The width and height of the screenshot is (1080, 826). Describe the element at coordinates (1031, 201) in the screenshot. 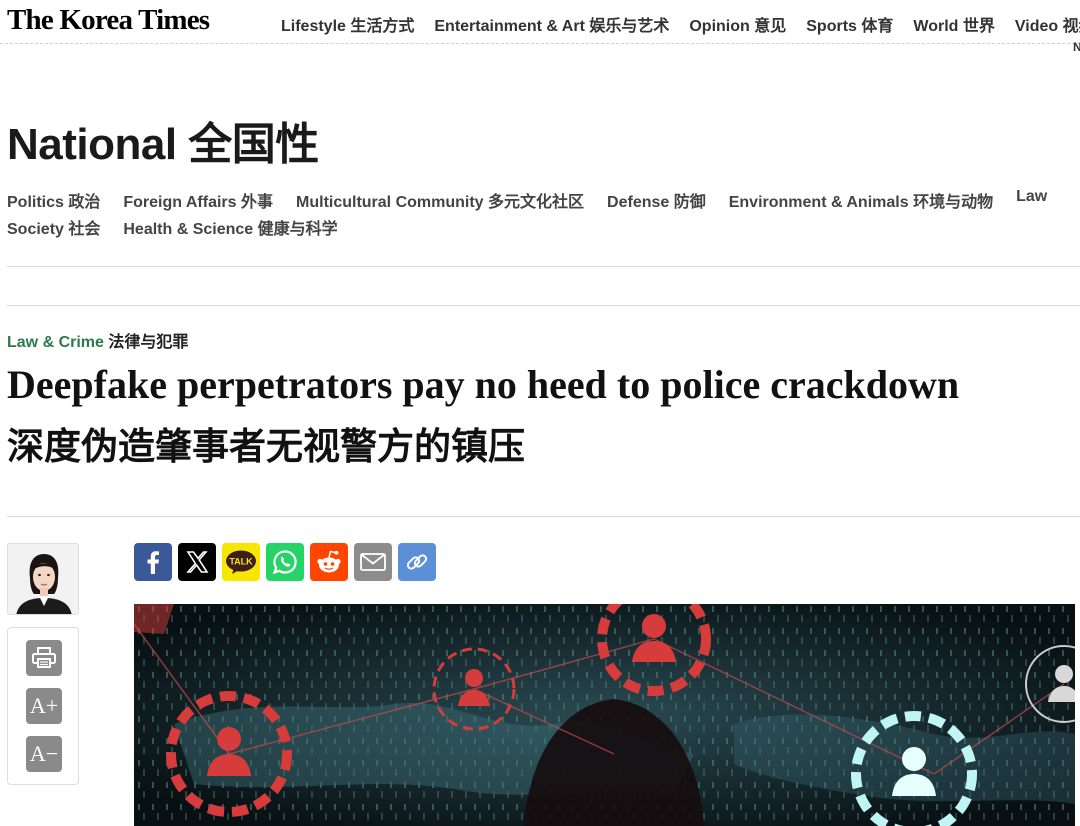

I see `subnav-law: Law` at that location.